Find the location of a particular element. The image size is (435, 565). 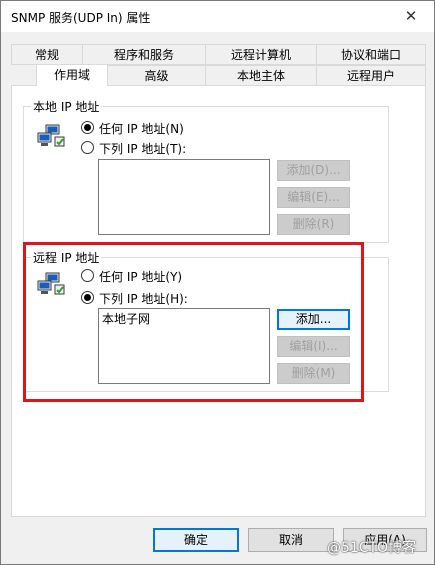

tab-protocols-ports: 协议和端口 is located at coordinates (371, 54).